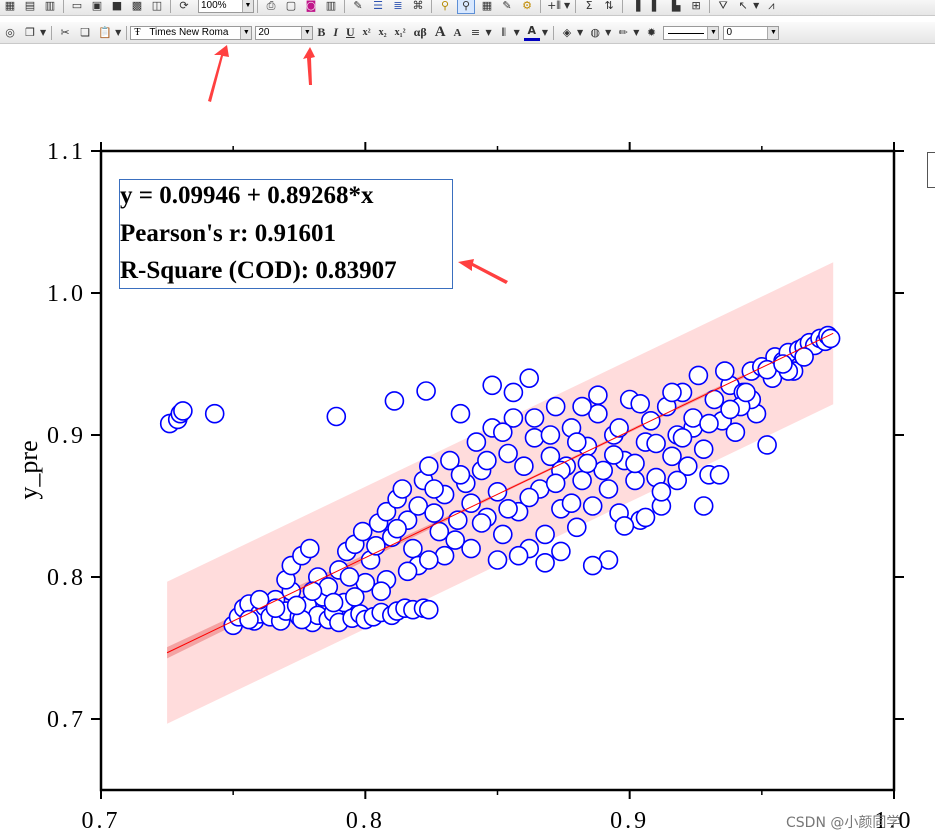 Image resolution: width=935 pixels, height=840 pixels. Describe the element at coordinates (28, 469) in the screenshot. I see `y-axis-label: y_pre` at that location.